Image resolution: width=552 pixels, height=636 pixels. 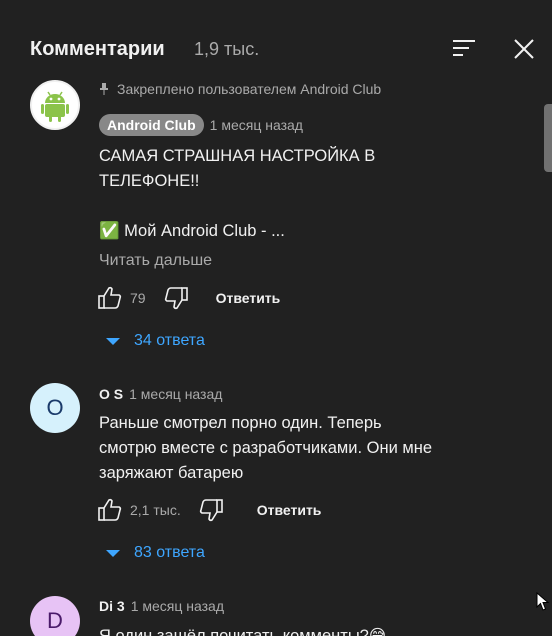 I want to click on close-icon, so click(x=524, y=49).